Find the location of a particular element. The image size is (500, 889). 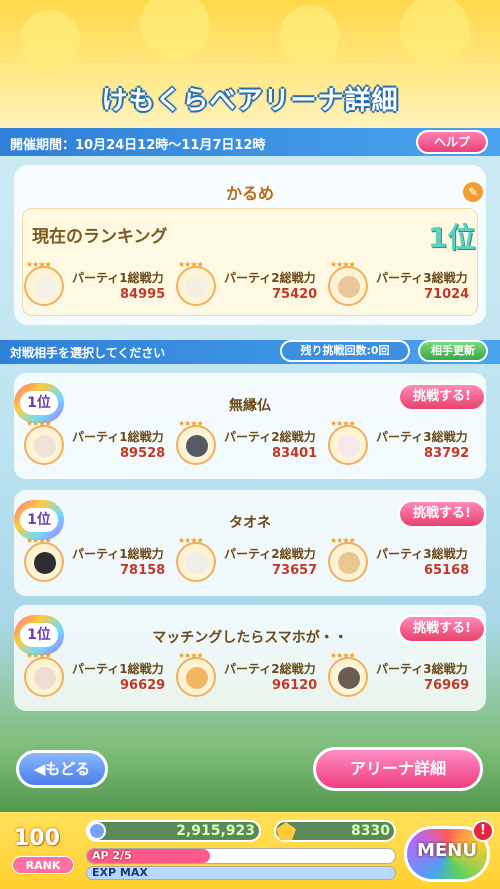

arena-detail-button: アリーナ詳細 is located at coordinates (398, 769).